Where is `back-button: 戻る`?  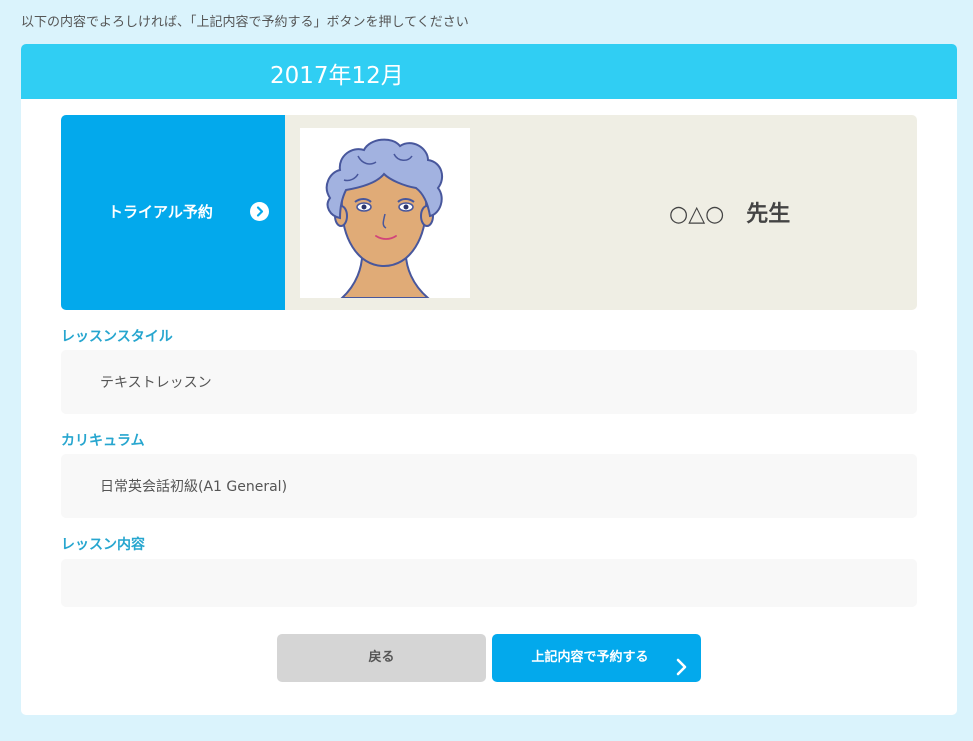
back-button: 戻る is located at coordinates (381, 658).